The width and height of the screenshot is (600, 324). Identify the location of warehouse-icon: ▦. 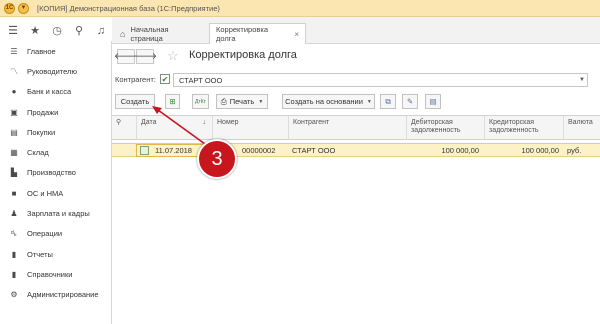
(14, 153).